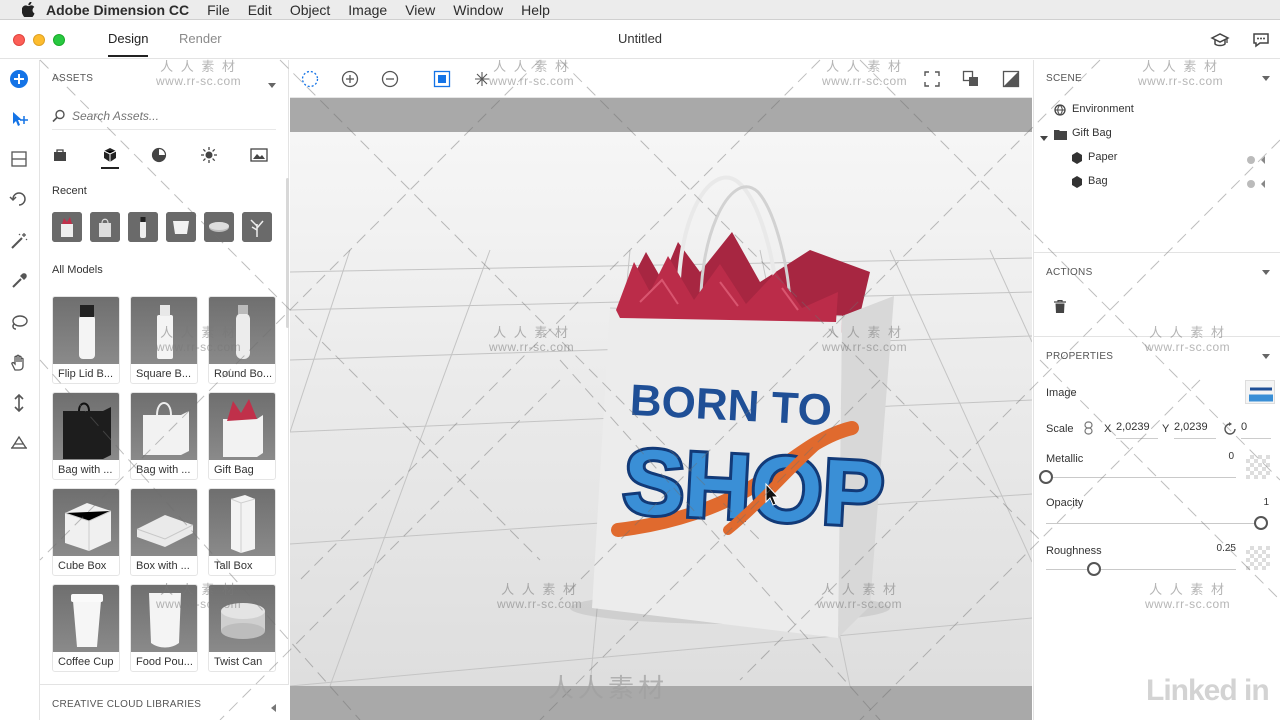  Describe the element at coordinates (1141, 569) in the screenshot. I see `roughness-slider-track` at that location.